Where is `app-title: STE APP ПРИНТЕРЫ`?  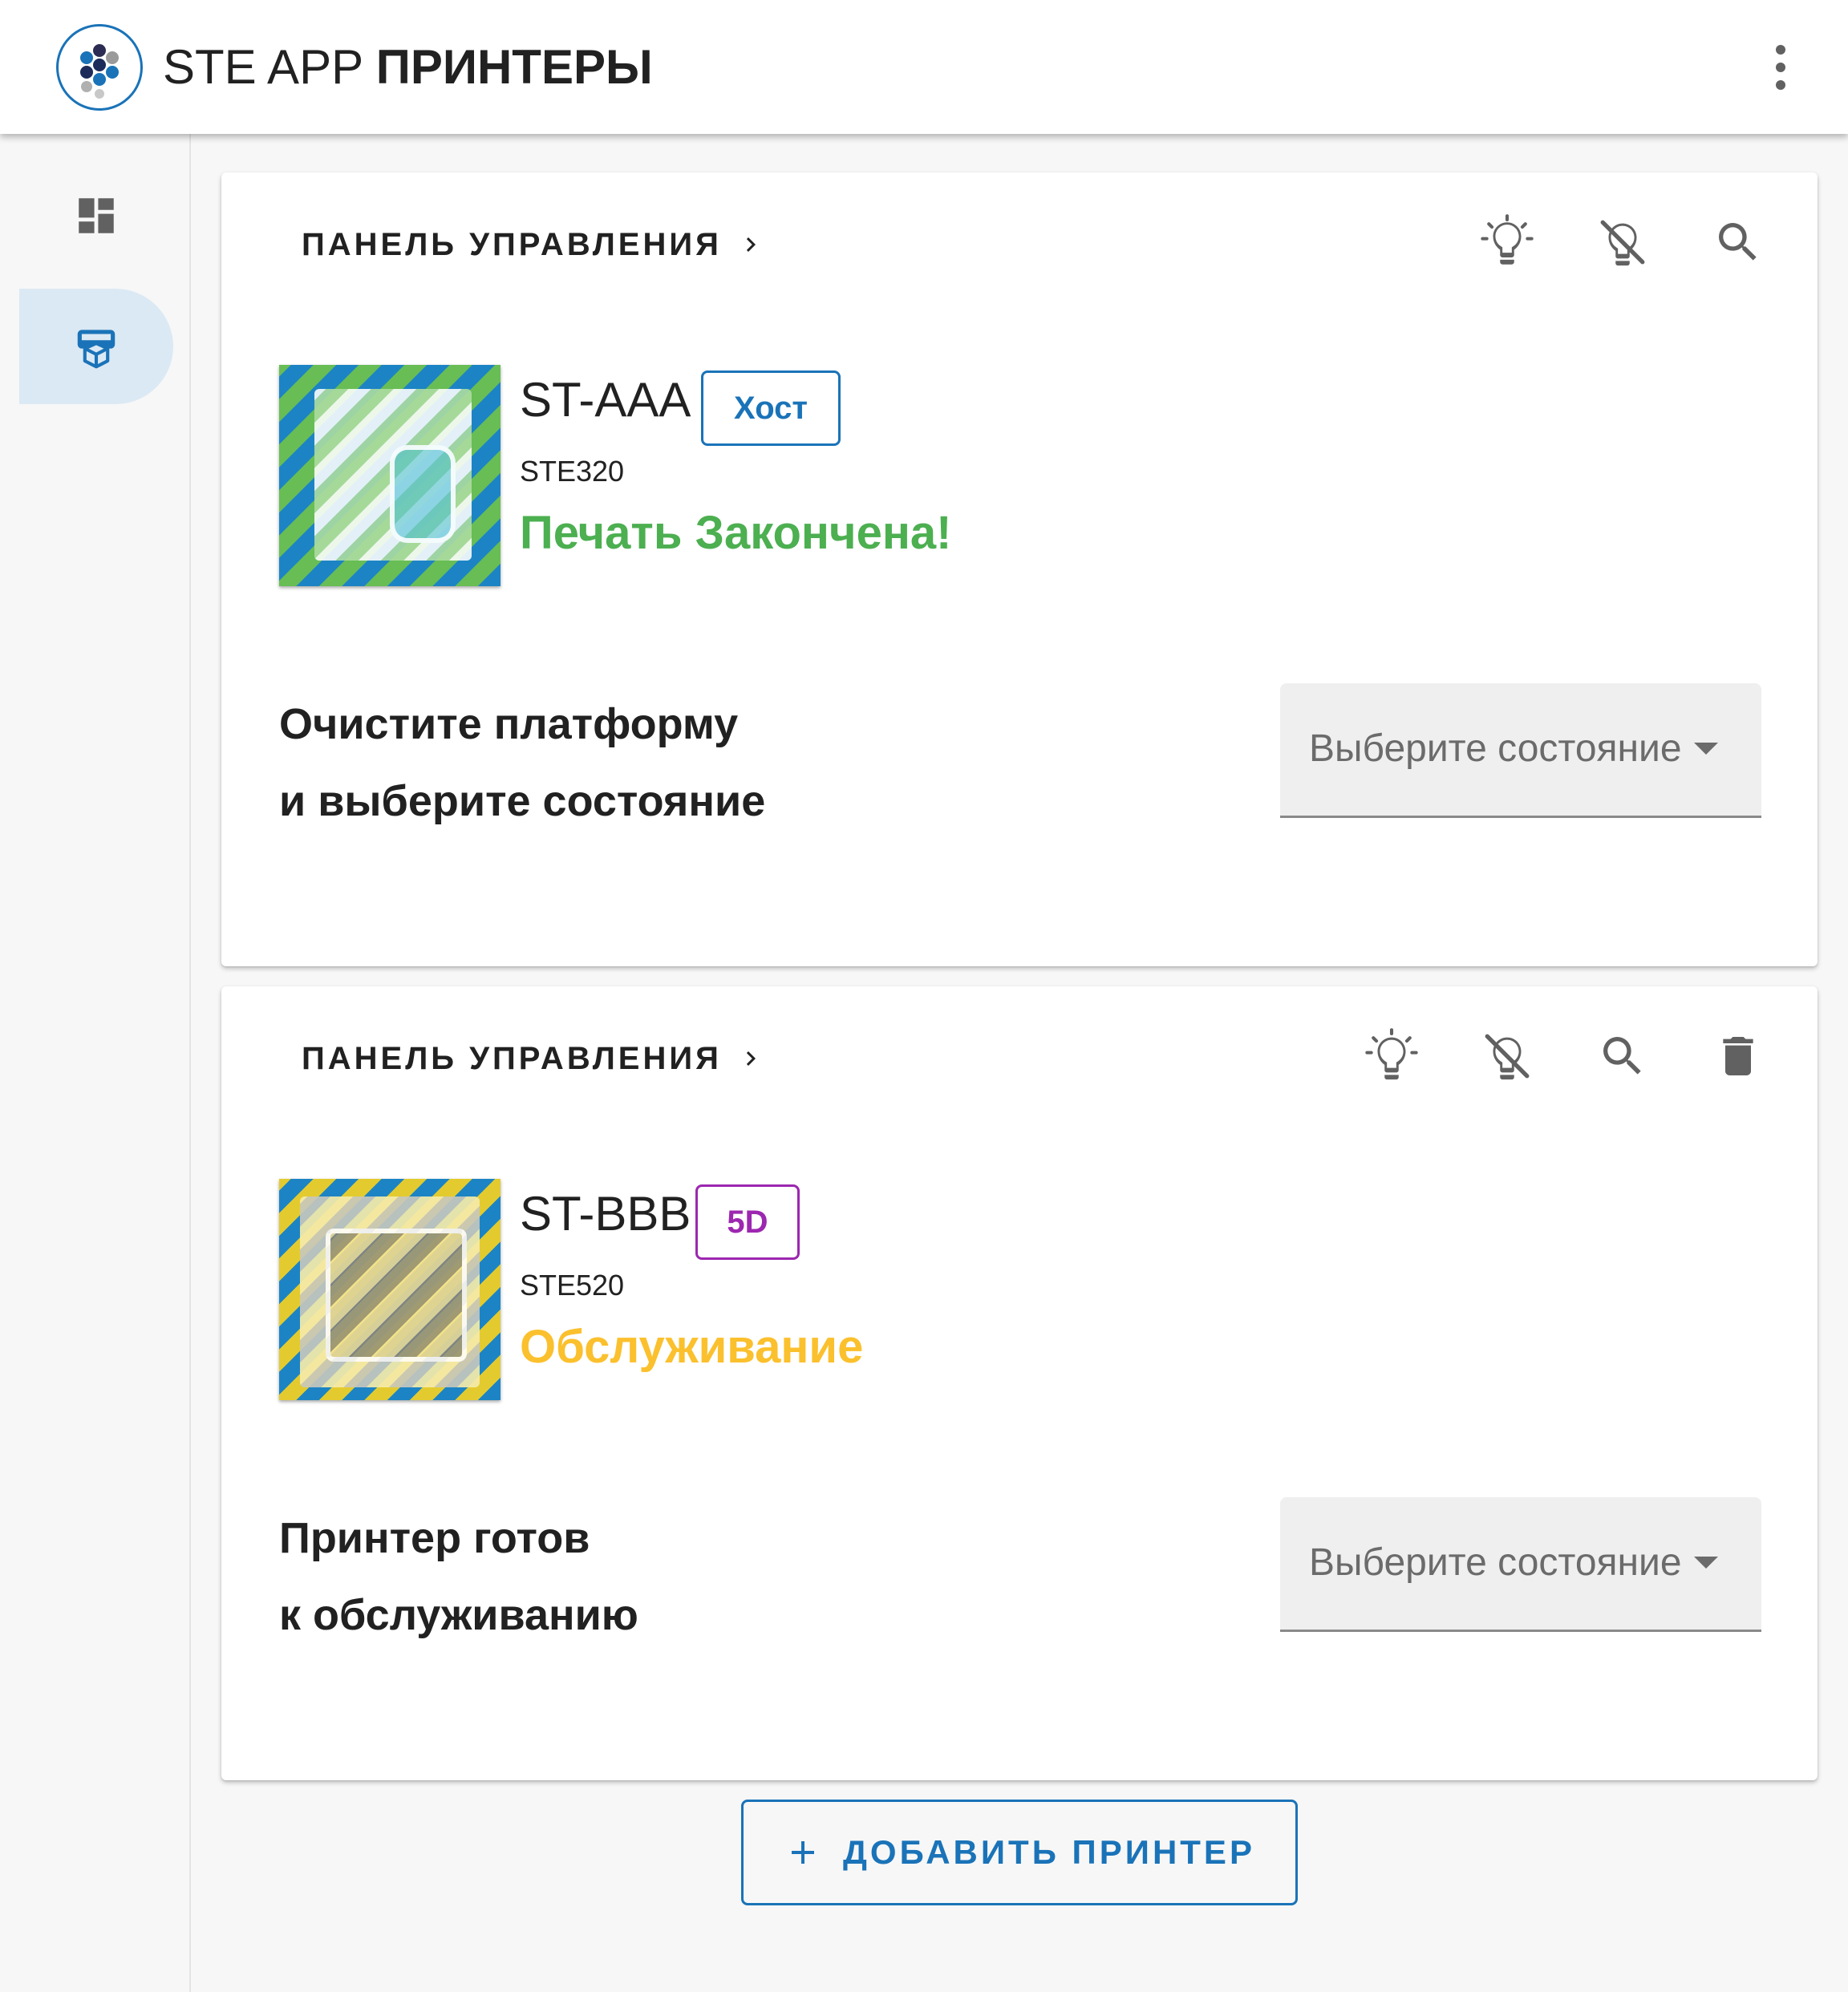
app-title: STE APP ПРИНТЕРЫ is located at coordinates (408, 67).